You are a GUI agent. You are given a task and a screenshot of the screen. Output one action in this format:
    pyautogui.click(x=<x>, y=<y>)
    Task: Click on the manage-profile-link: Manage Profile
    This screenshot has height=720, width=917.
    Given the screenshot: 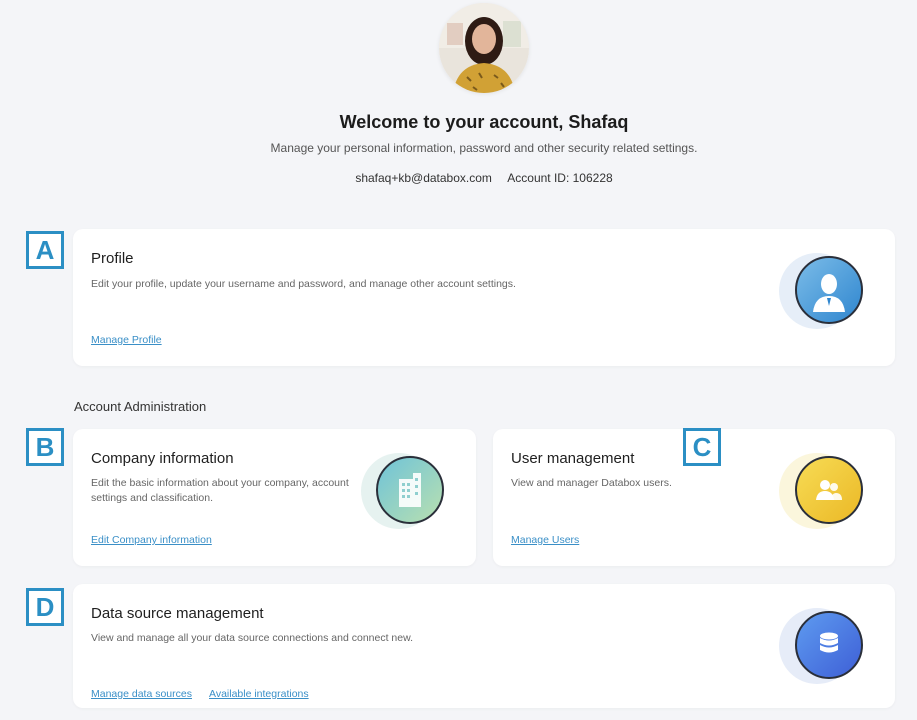 What is the action you would take?
    pyautogui.click(x=126, y=340)
    